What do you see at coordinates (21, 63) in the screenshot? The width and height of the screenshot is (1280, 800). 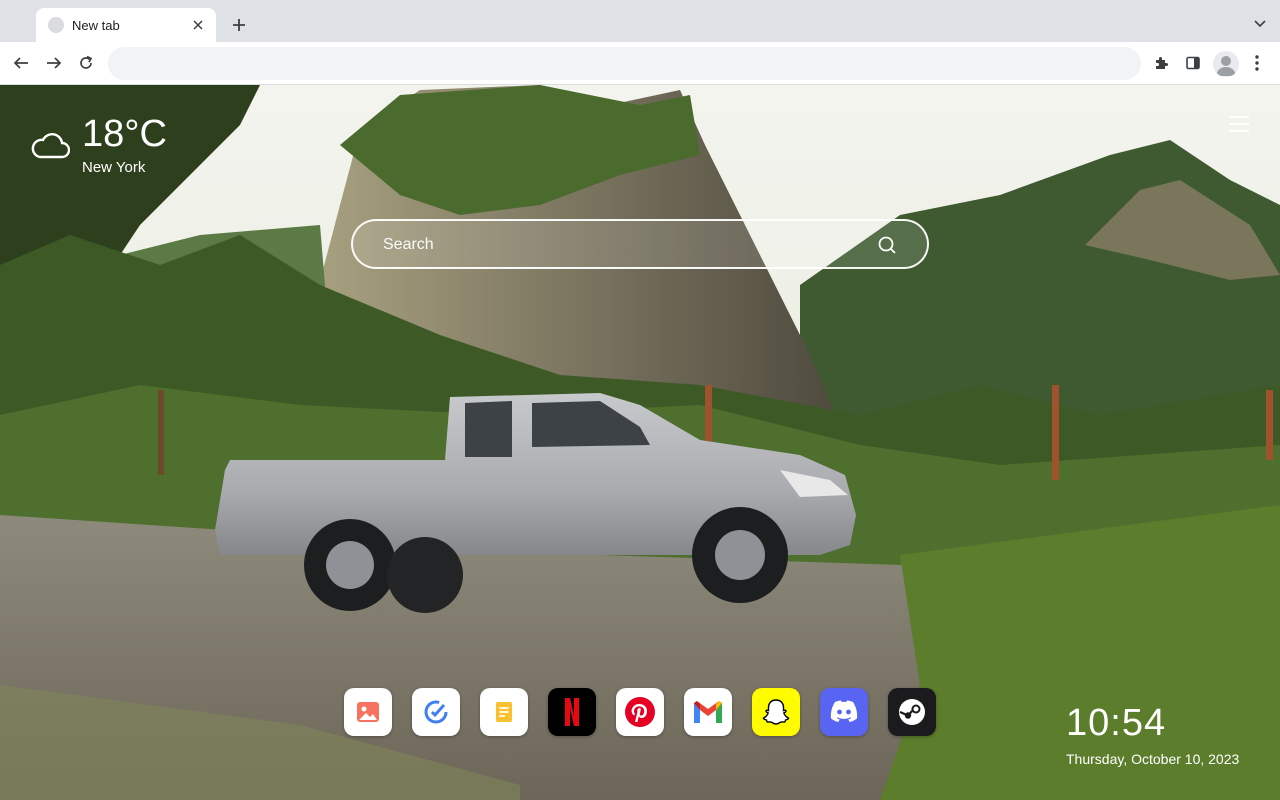 I see `back-button` at bounding box center [21, 63].